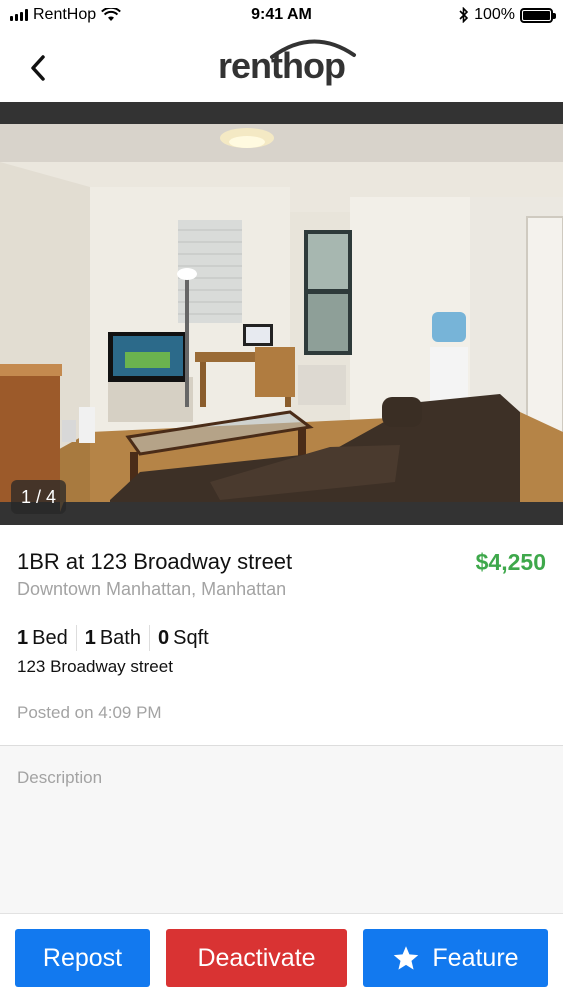  What do you see at coordinates (464, 15) in the screenshot?
I see `bluetooth-icon` at bounding box center [464, 15].